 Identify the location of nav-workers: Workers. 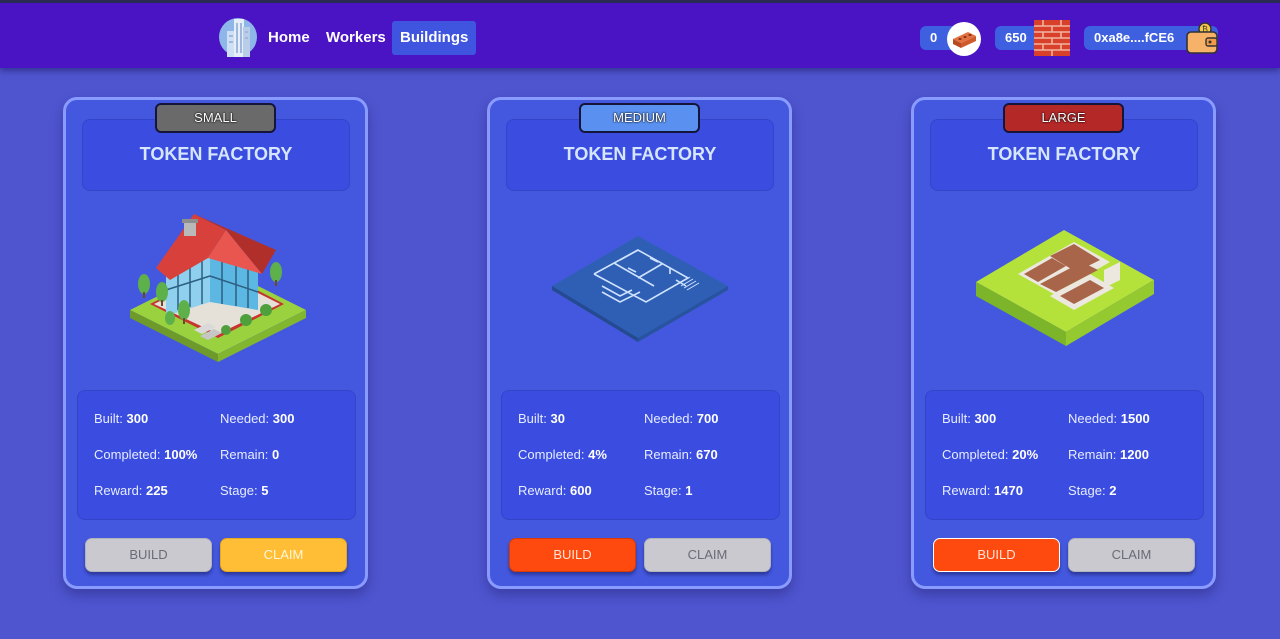
(356, 38).